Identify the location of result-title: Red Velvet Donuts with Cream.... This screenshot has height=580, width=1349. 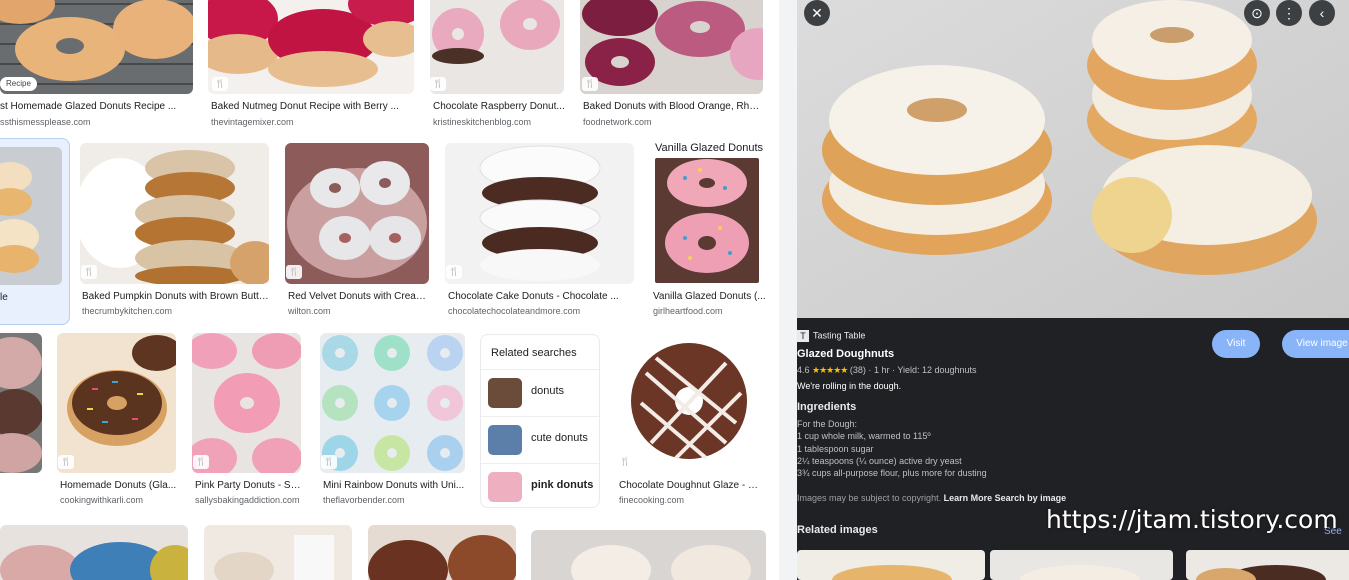
(359, 296).